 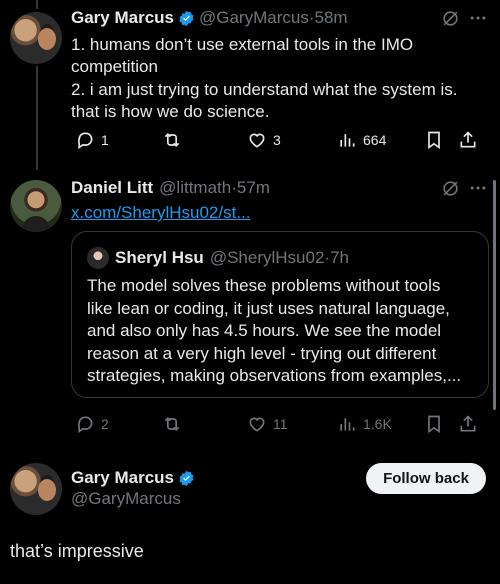 What do you see at coordinates (328, 18) in the screenshot?
I see `timestamp: ·58m` at bounding box center [328, 18].